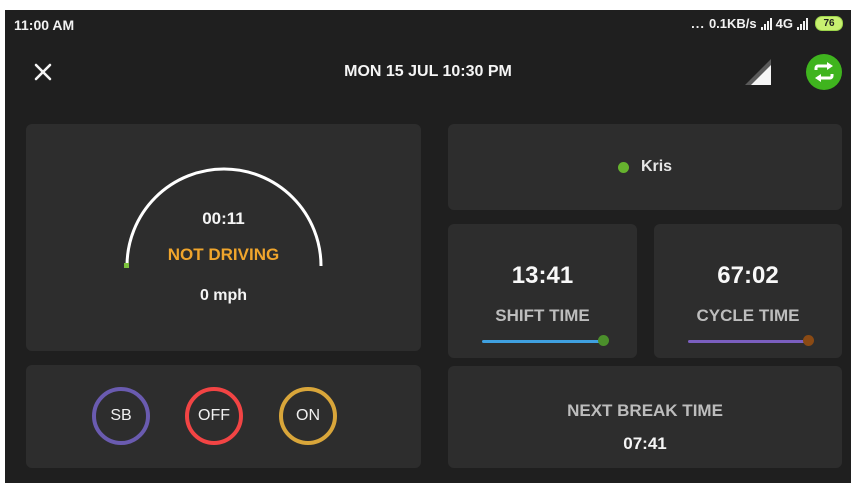 The width and height of the screenshot is (856, 483). Describe the element at coordinates (428, 71) in the screenshot. I see `page-title: MON 15 JUL 10:30 PM` at that location.